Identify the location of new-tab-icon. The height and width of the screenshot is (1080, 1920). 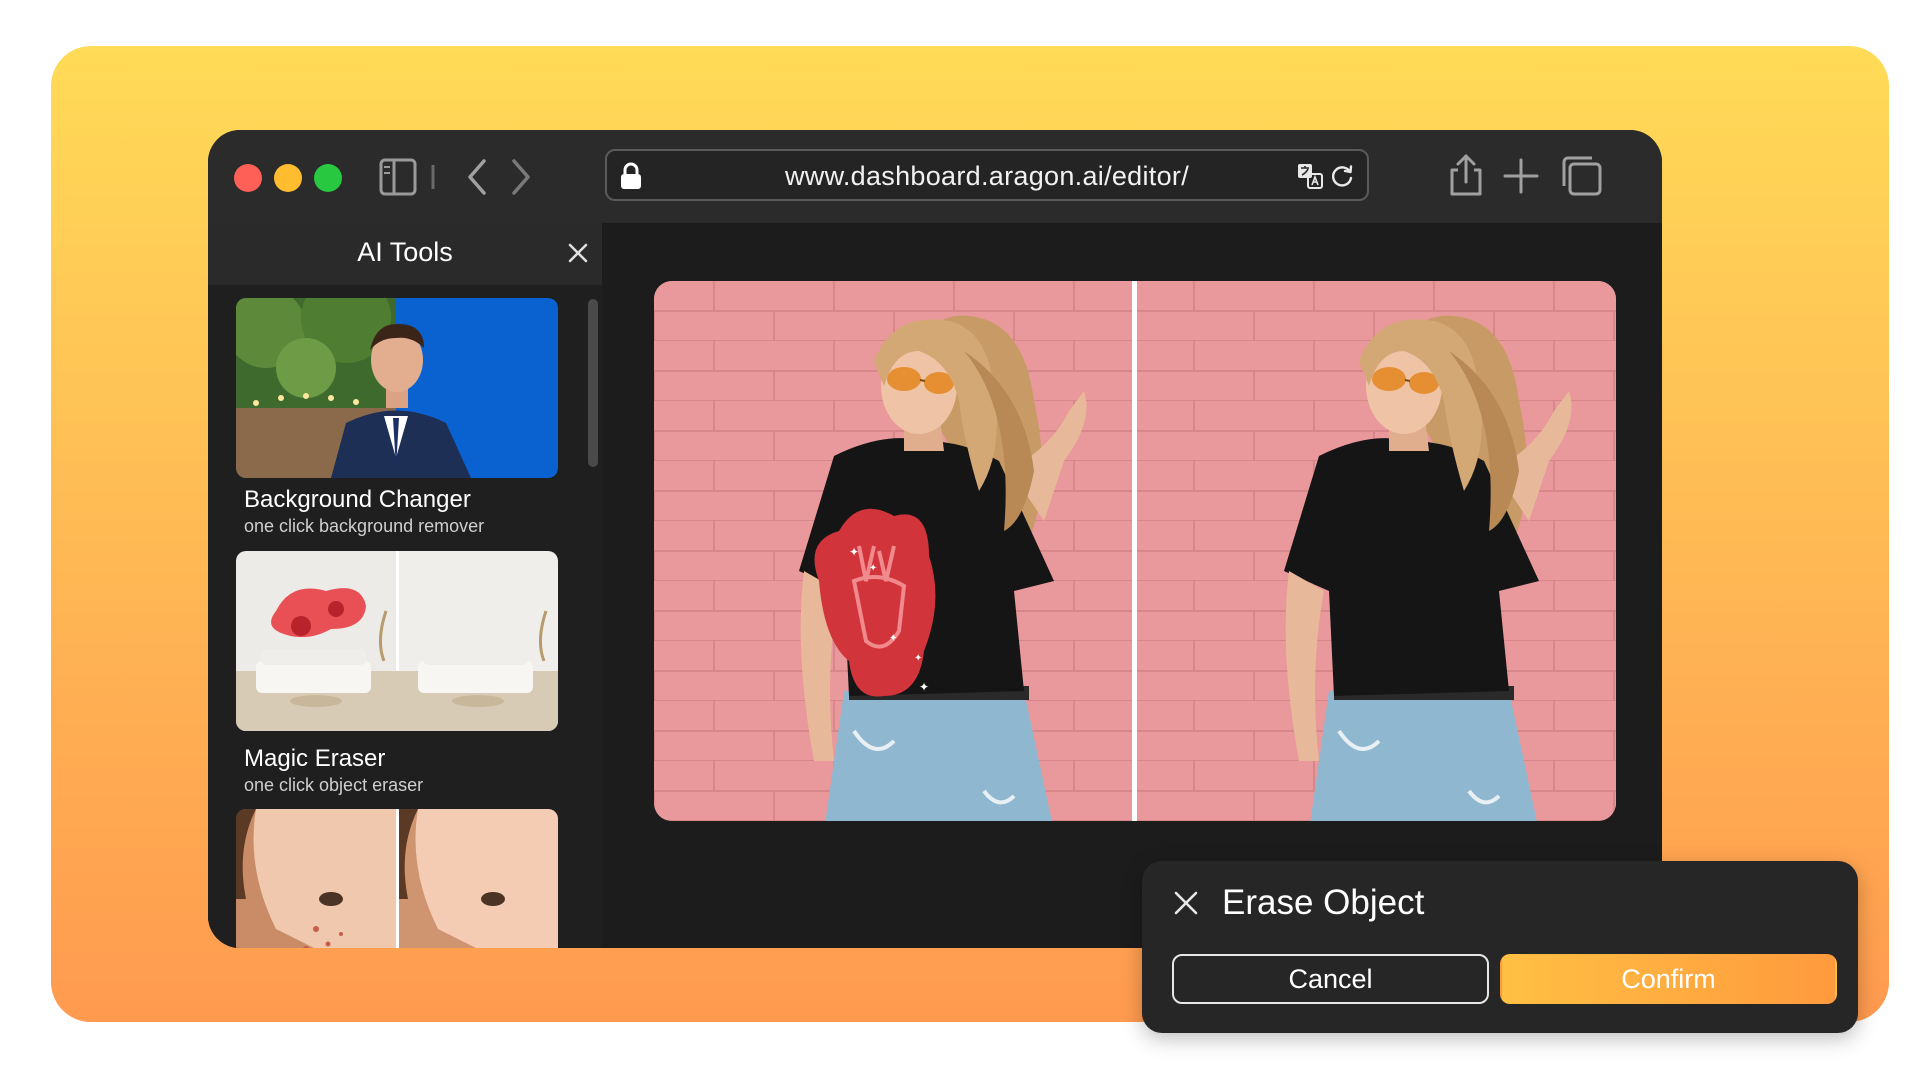
(1521, 178).